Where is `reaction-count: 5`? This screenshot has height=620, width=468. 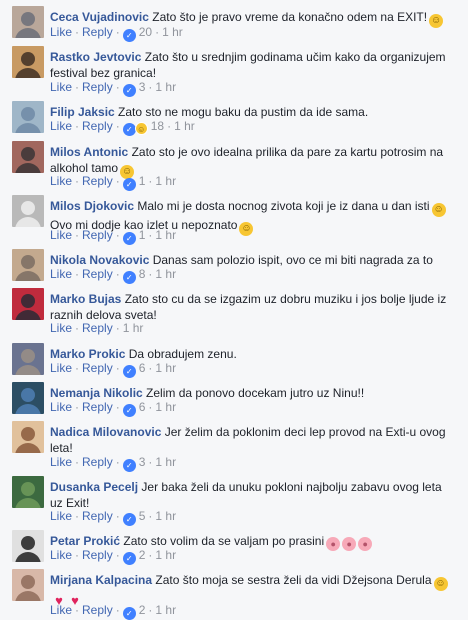
reaction-count: 5 is located at coordinates (142, 516).